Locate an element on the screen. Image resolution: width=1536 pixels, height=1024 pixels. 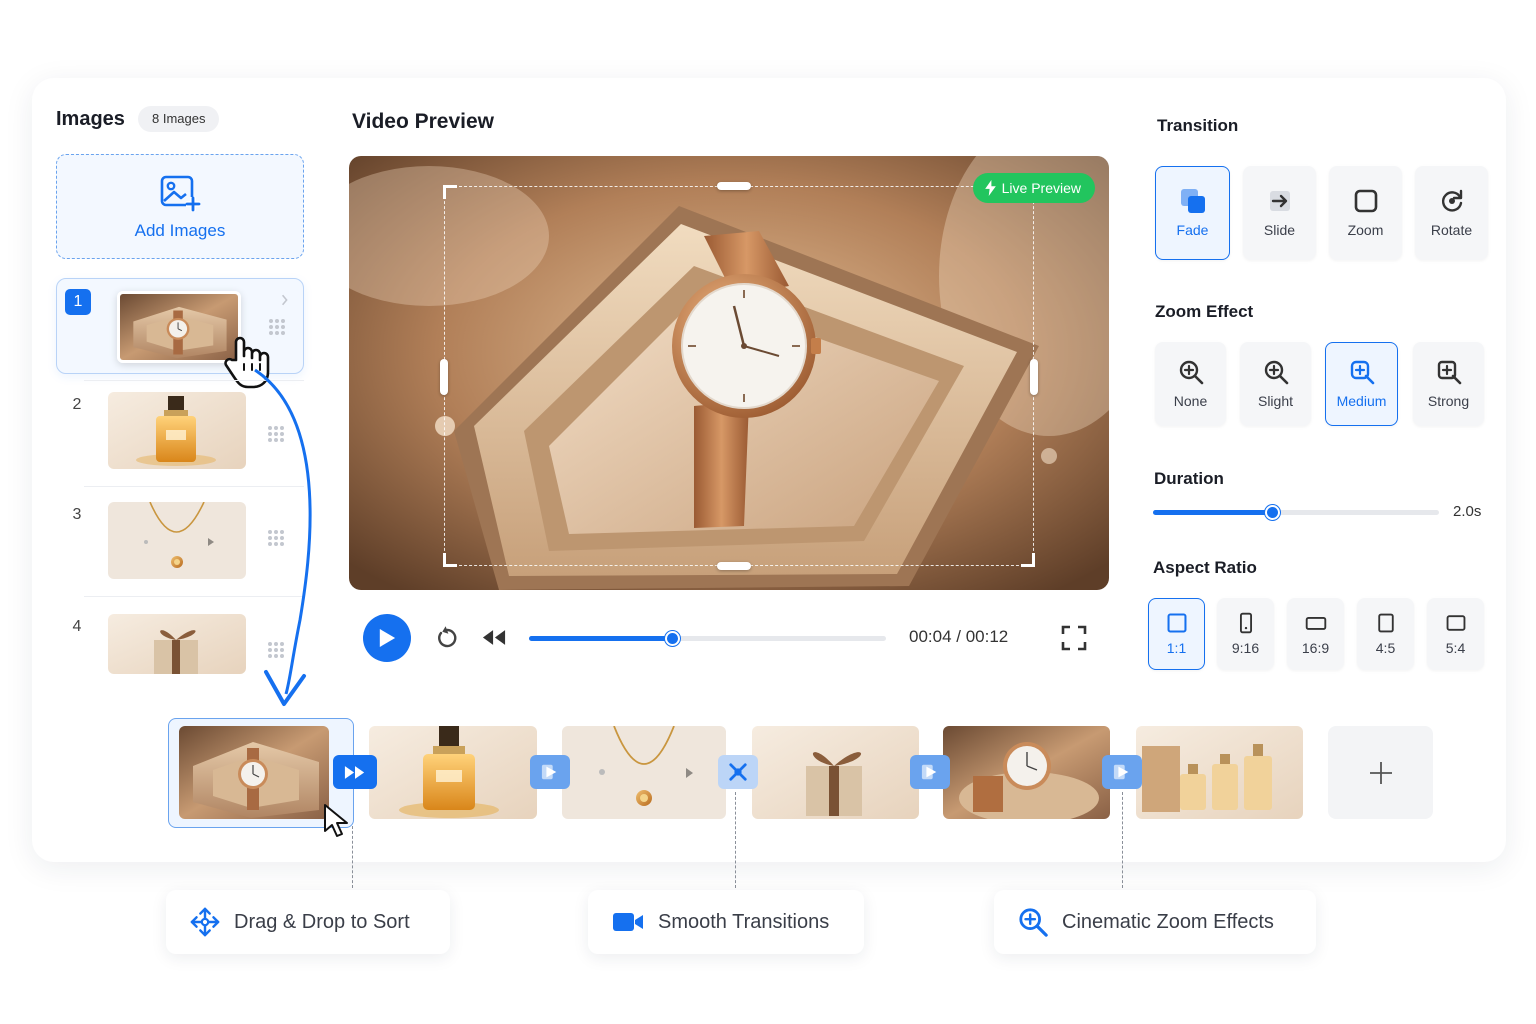
transition-zoom-label: Zoom is located at coordinates (1365, 230).